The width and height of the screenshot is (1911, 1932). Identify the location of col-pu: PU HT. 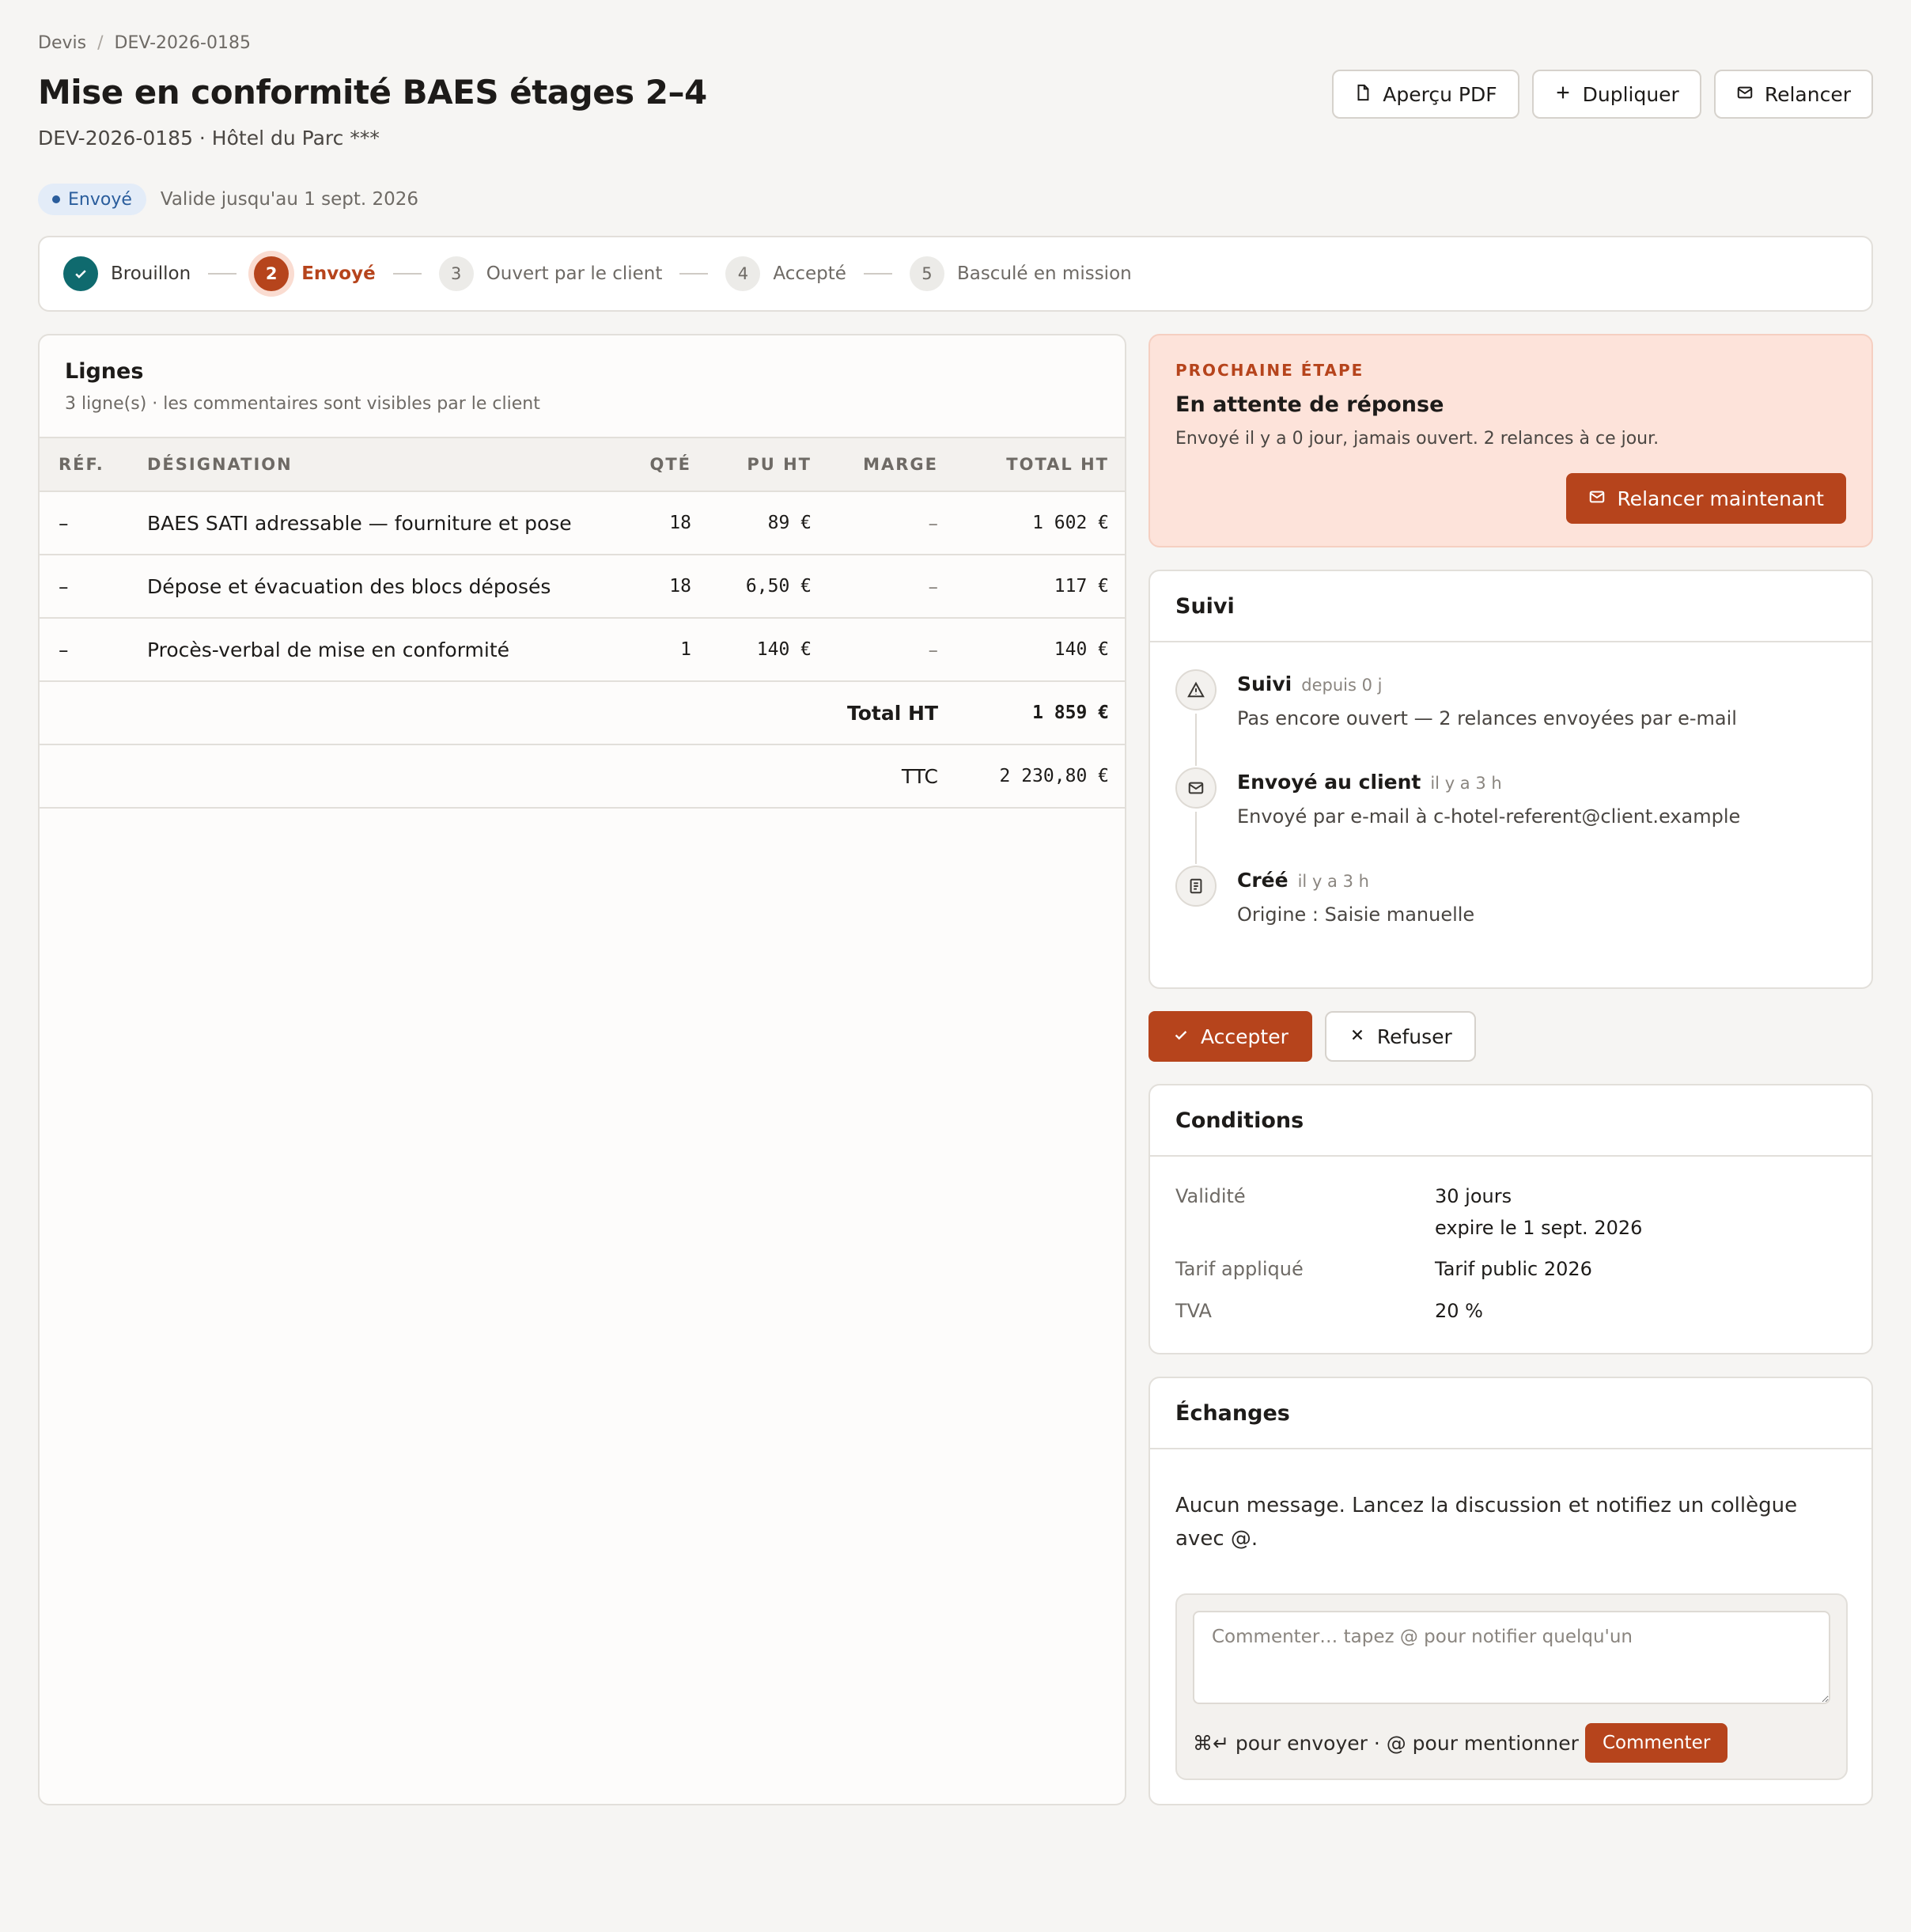
(779, 464).